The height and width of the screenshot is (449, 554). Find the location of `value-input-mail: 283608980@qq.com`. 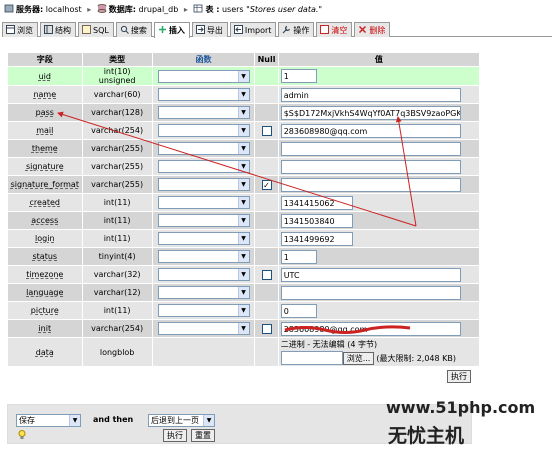

value-input-mail: 283608980@qq.com is located at coordinates (370, 130).